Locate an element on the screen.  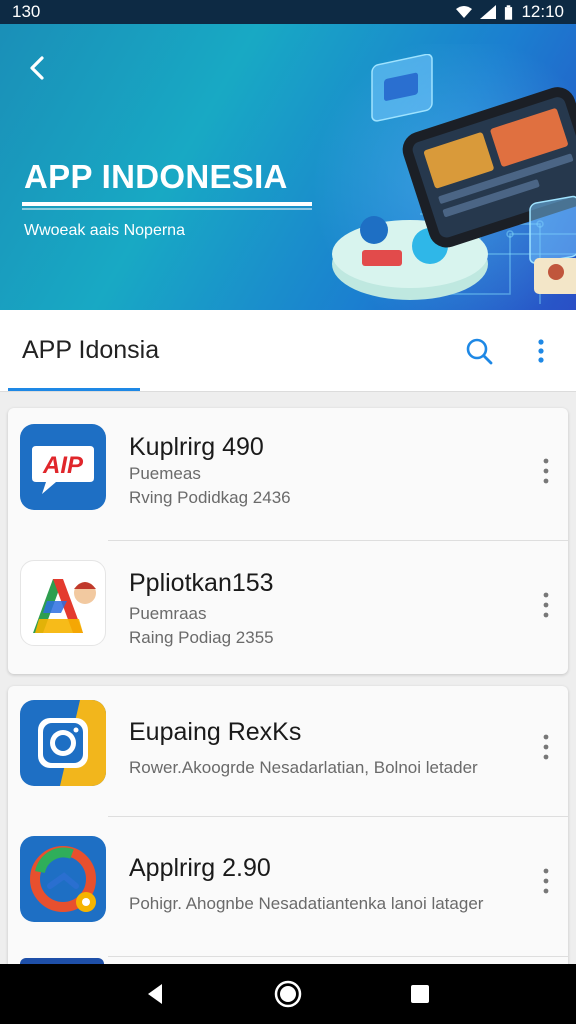
smartphone-illustration is located at coordinates (454, 177).